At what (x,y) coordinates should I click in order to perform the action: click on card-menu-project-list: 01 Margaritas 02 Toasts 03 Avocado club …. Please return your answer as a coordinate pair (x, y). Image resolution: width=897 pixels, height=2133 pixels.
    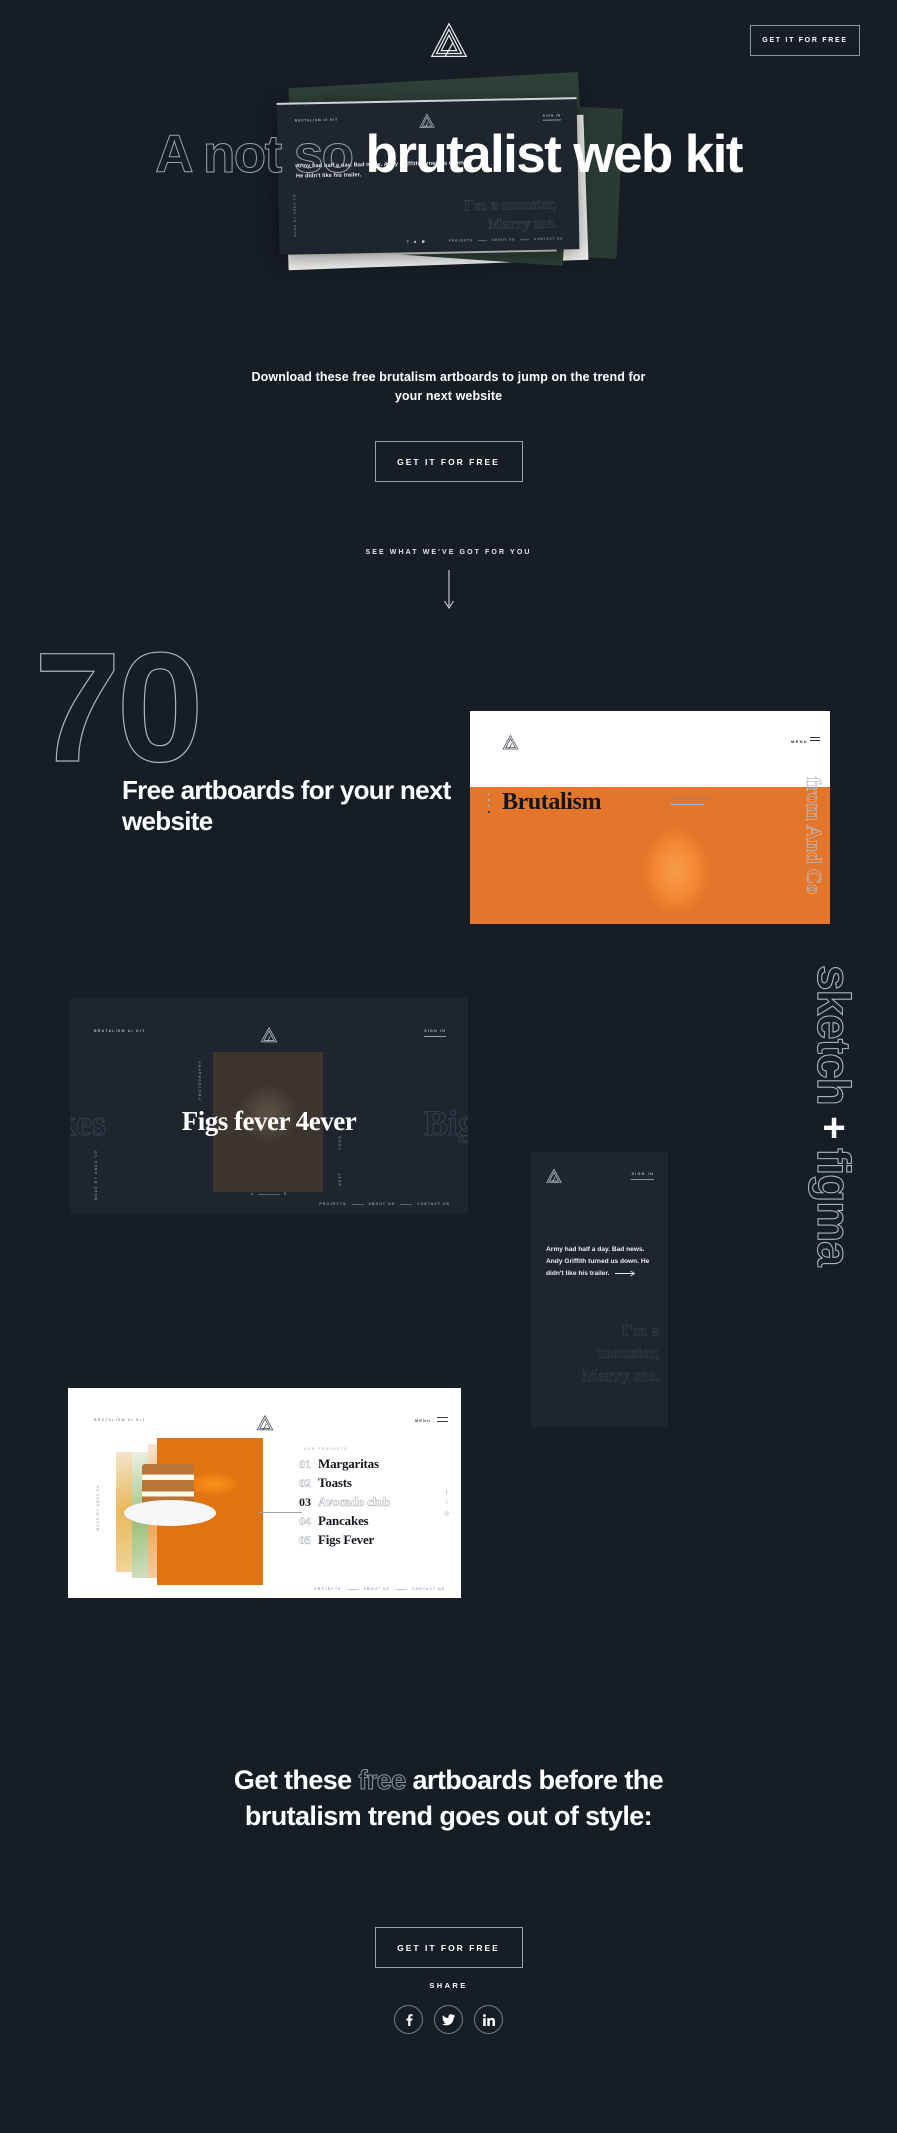
    Looking at the image, I should click on (345, 1503).